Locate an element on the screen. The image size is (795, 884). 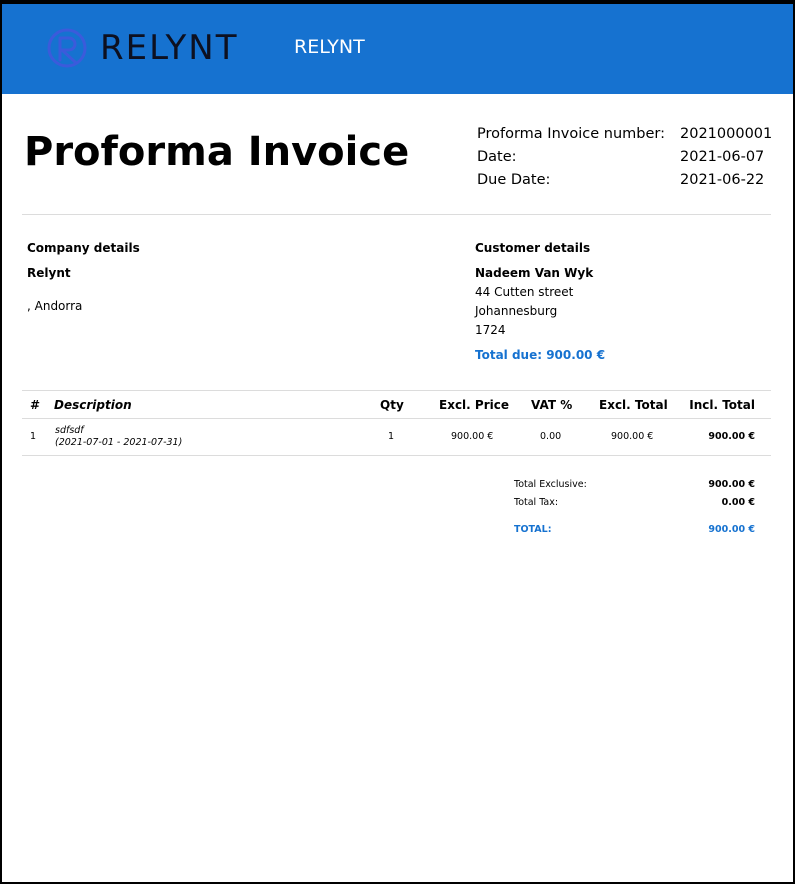
grand-total-row: TOTAL: 900.00 € is located at coordinates (397, 533).